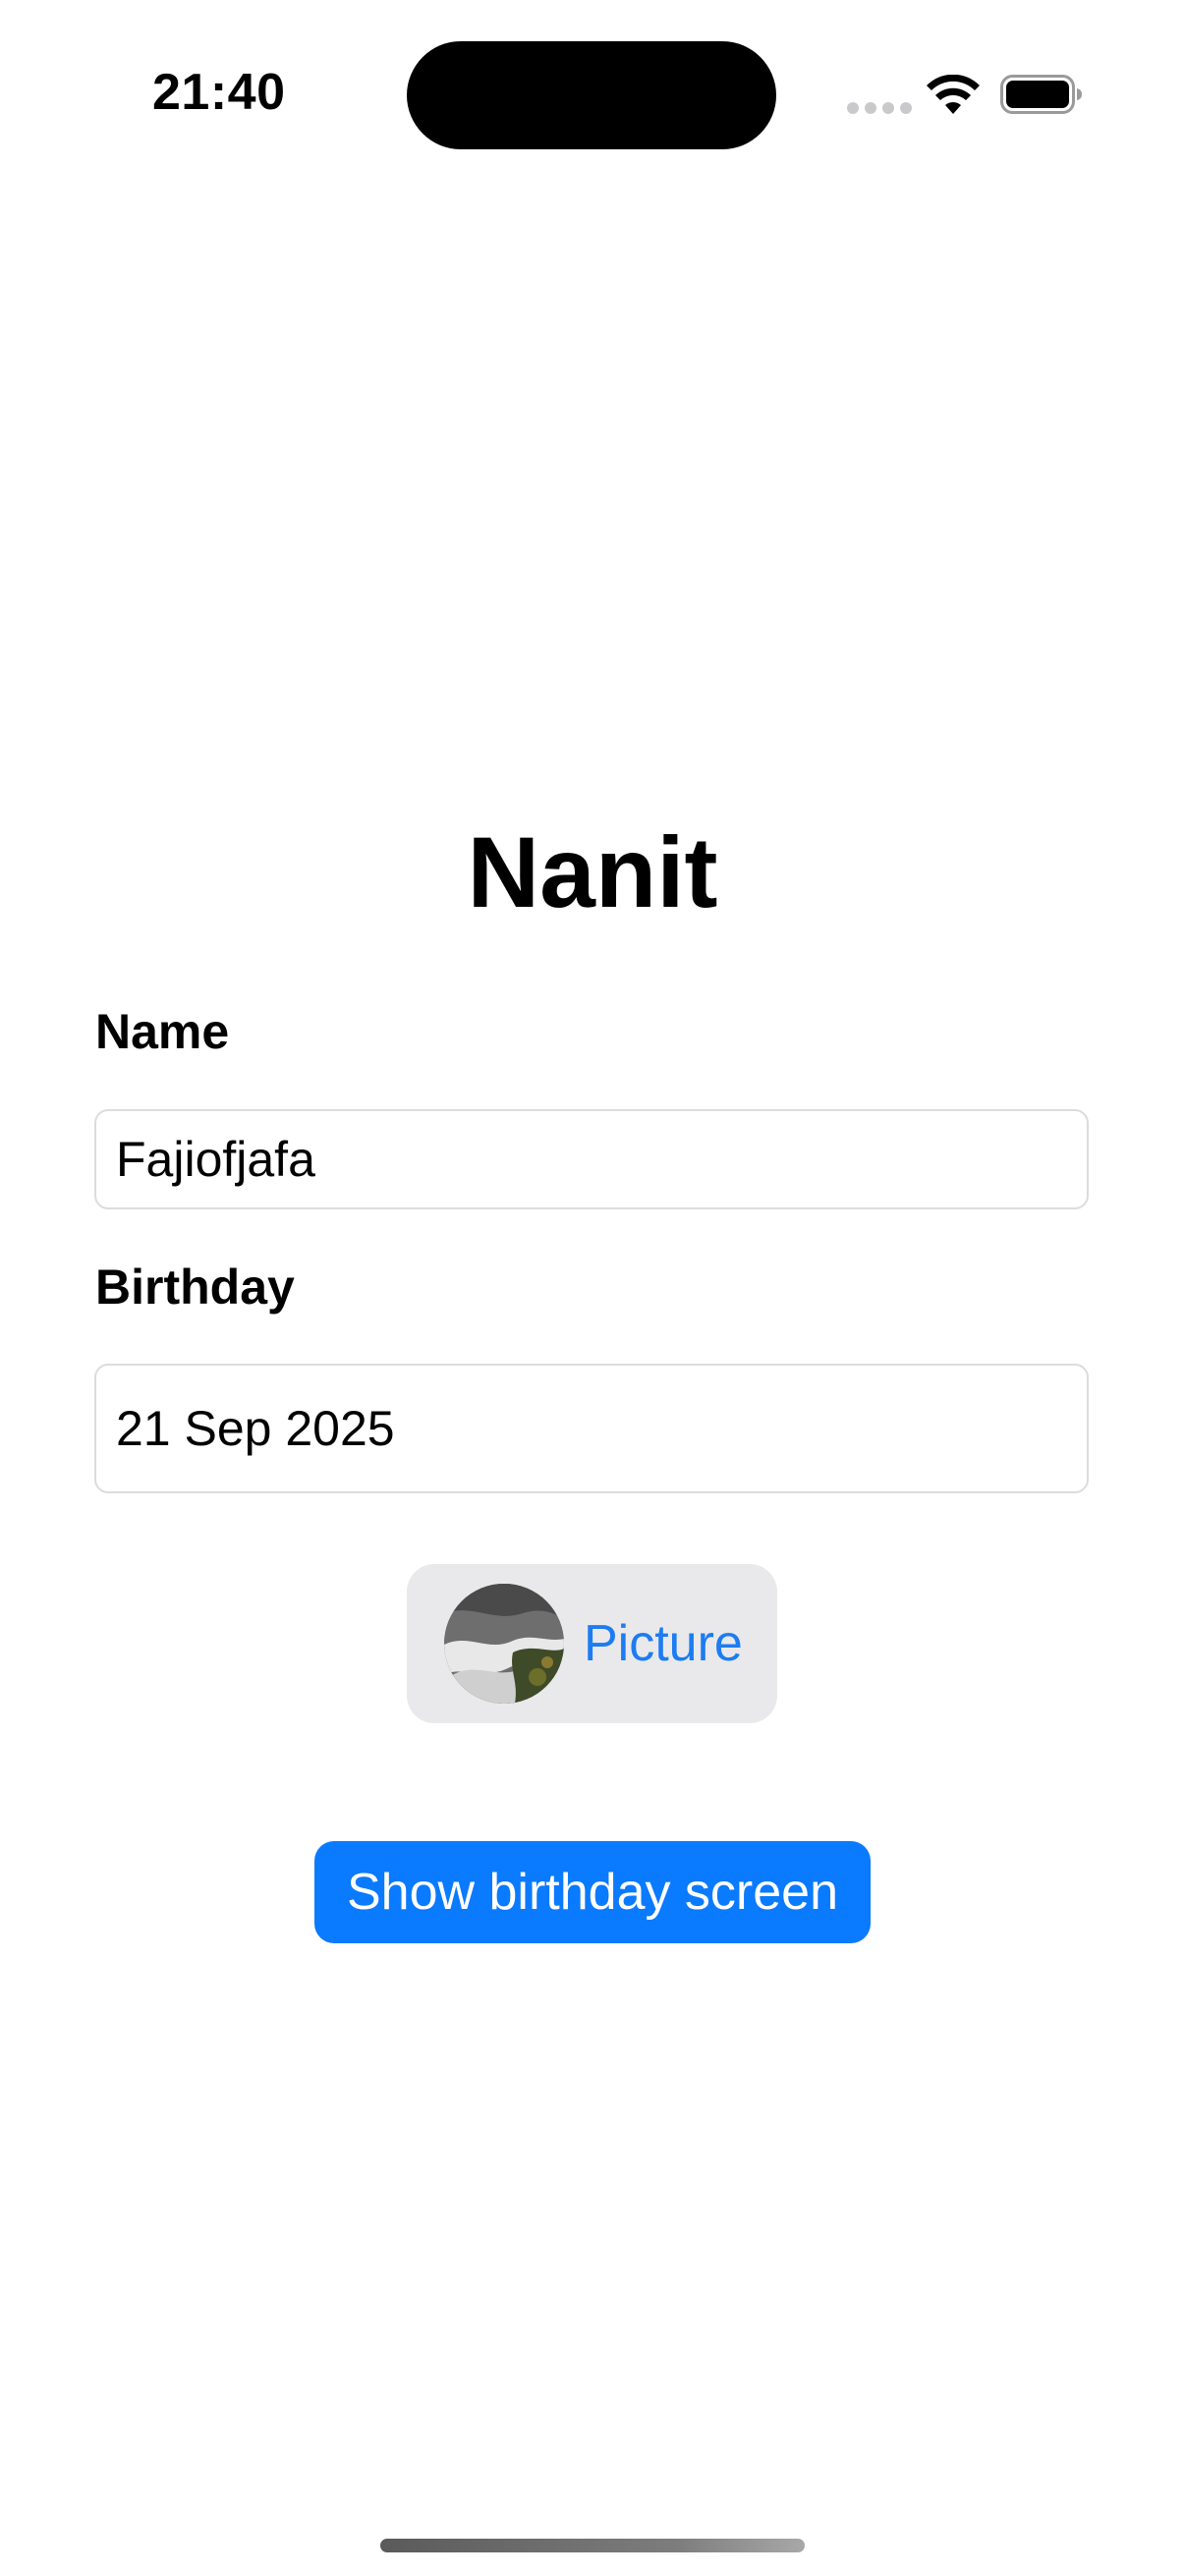 The width and height of the screenshot is (1185, 2576). What do you see at coordinates (592, 1892) in the screenshot?
I see `show-birthday-screen-button: Show birthday screen` at bounding box center [592, 1892].